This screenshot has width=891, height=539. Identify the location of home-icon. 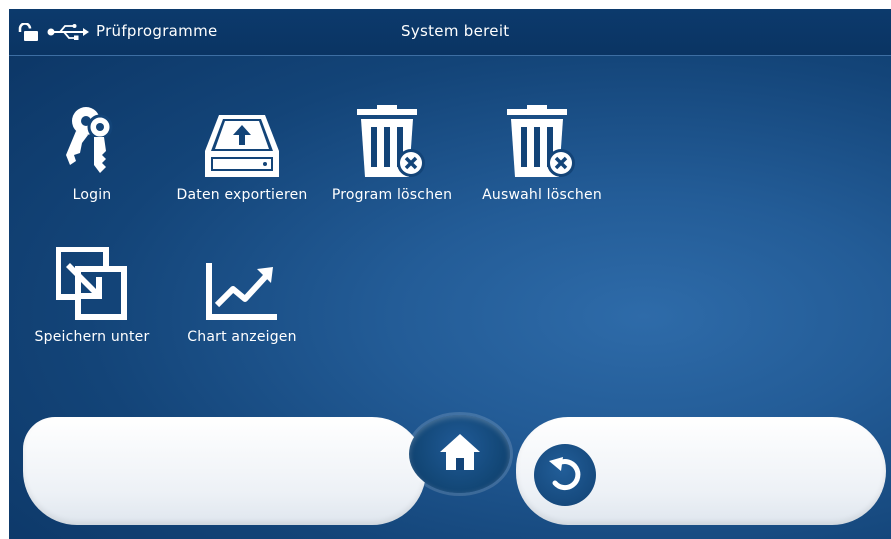
(460, 454).